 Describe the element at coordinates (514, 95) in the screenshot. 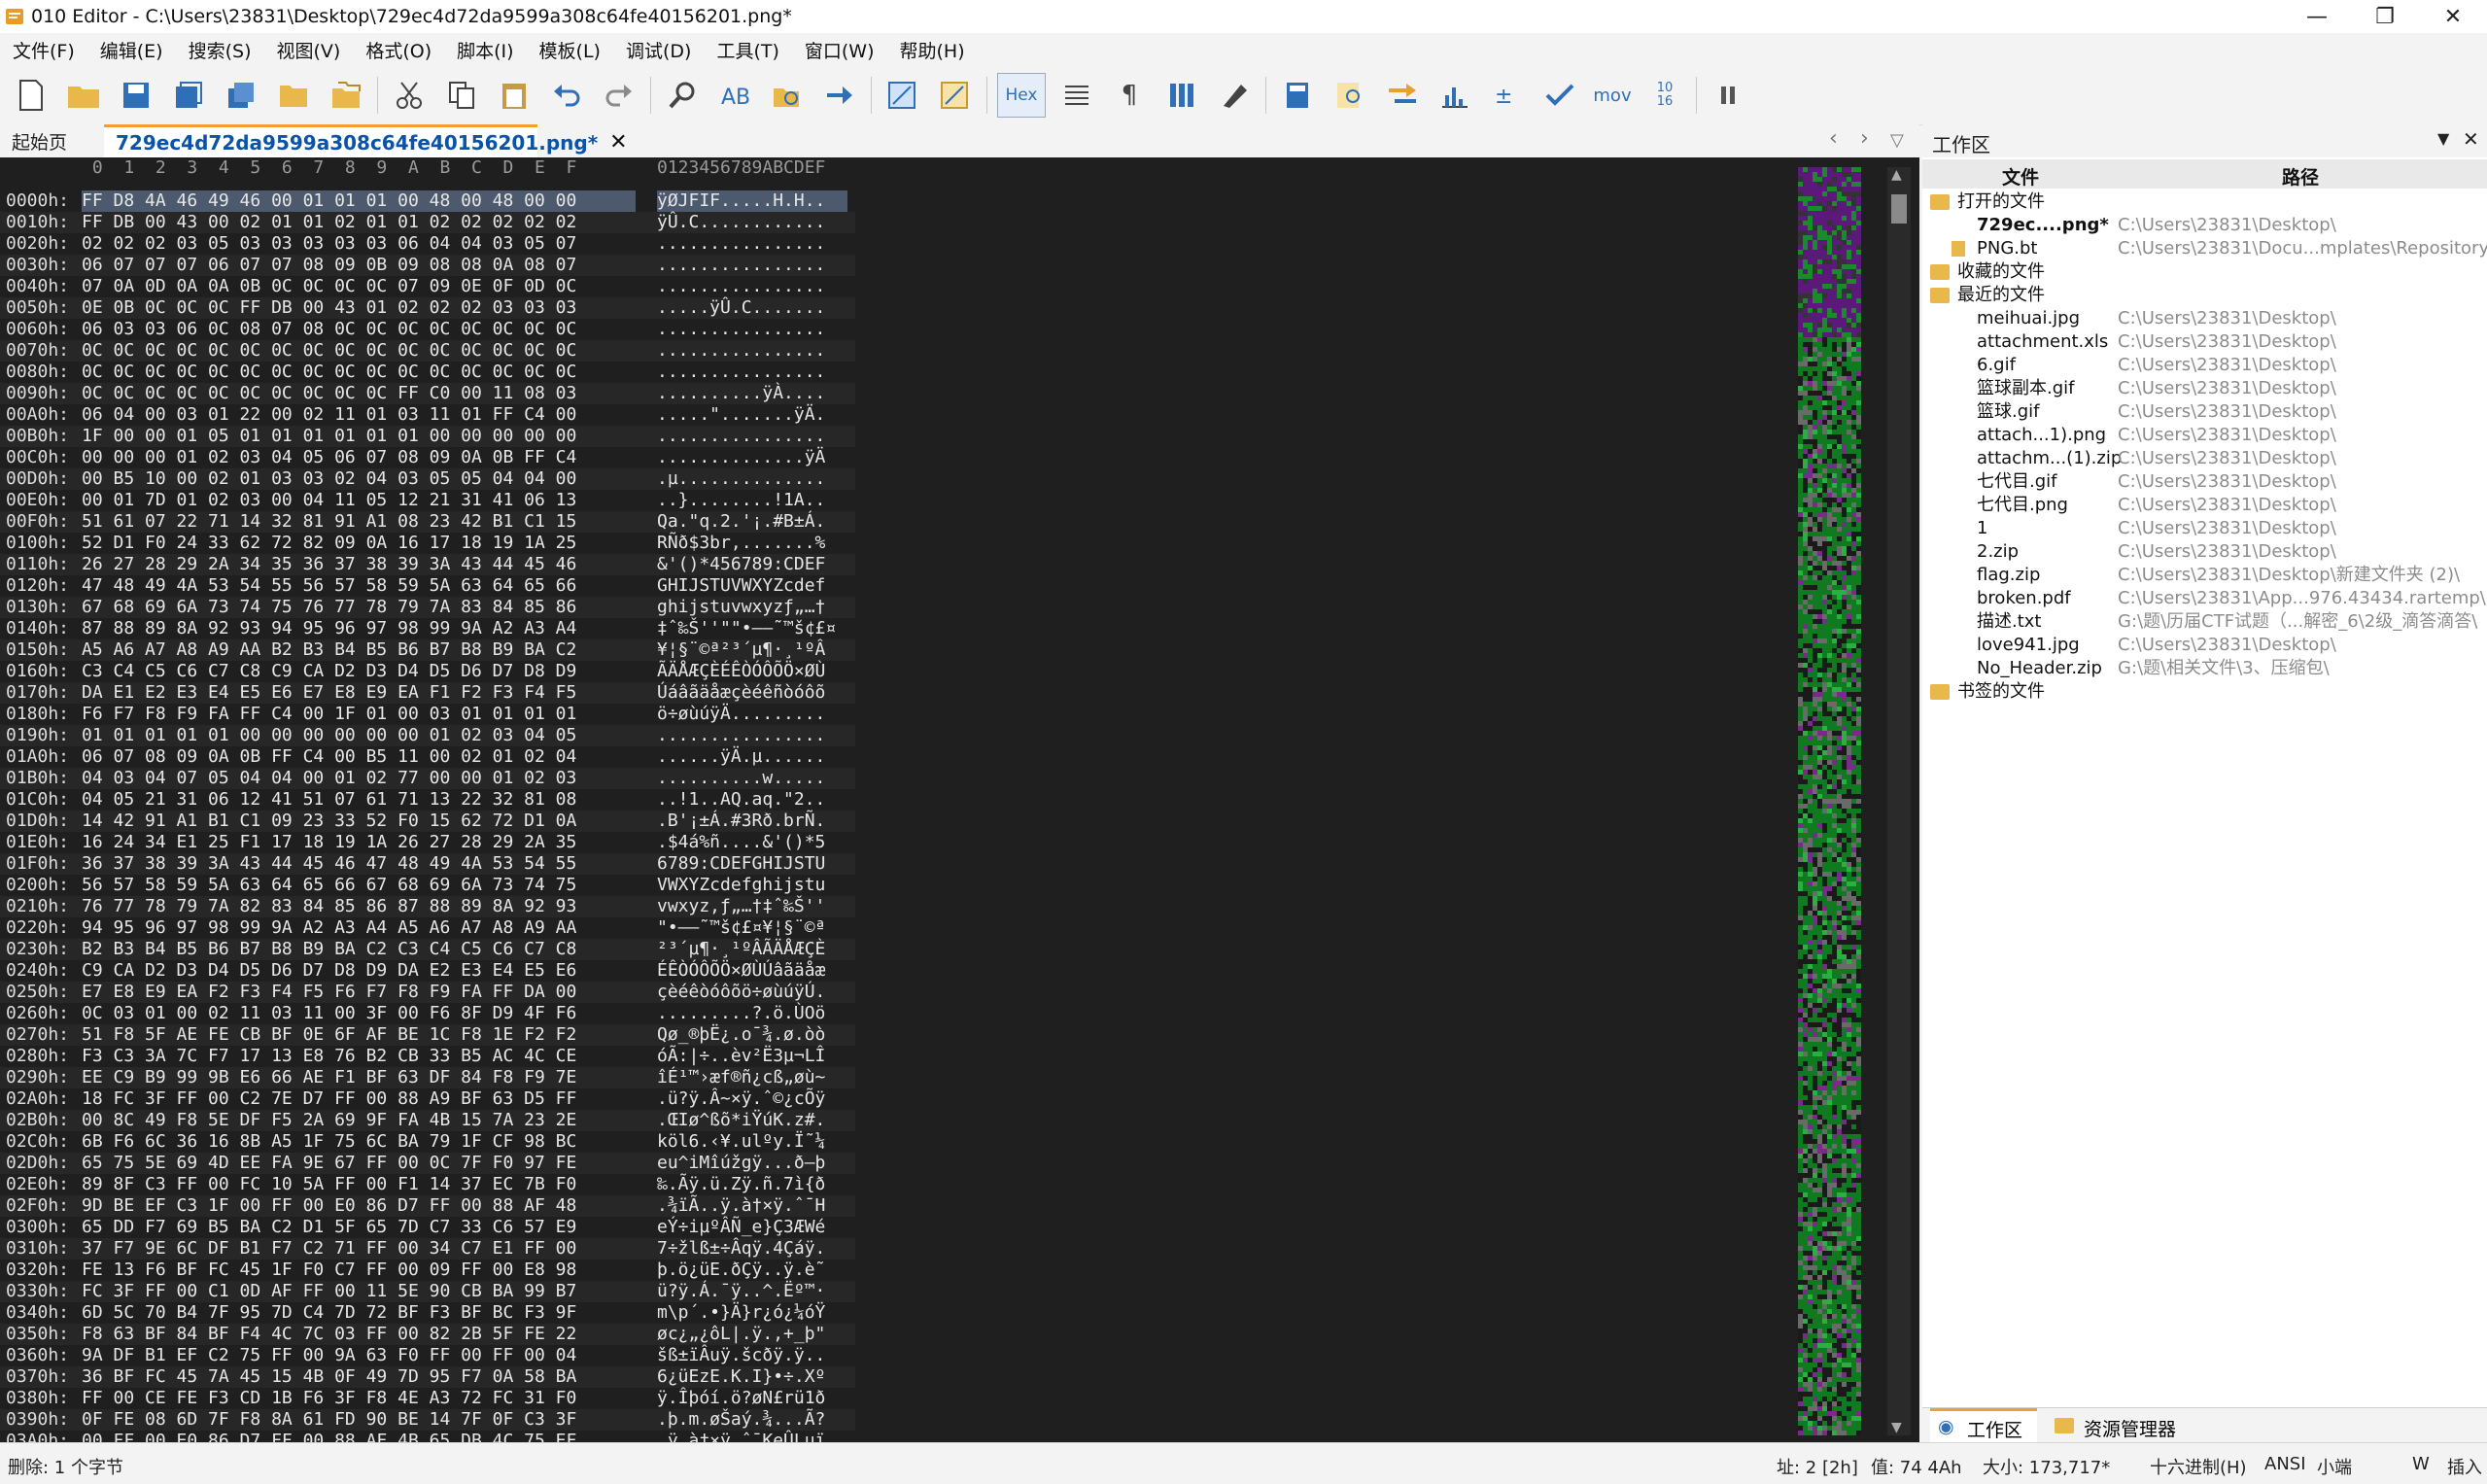

I see `paste-button` at that location.